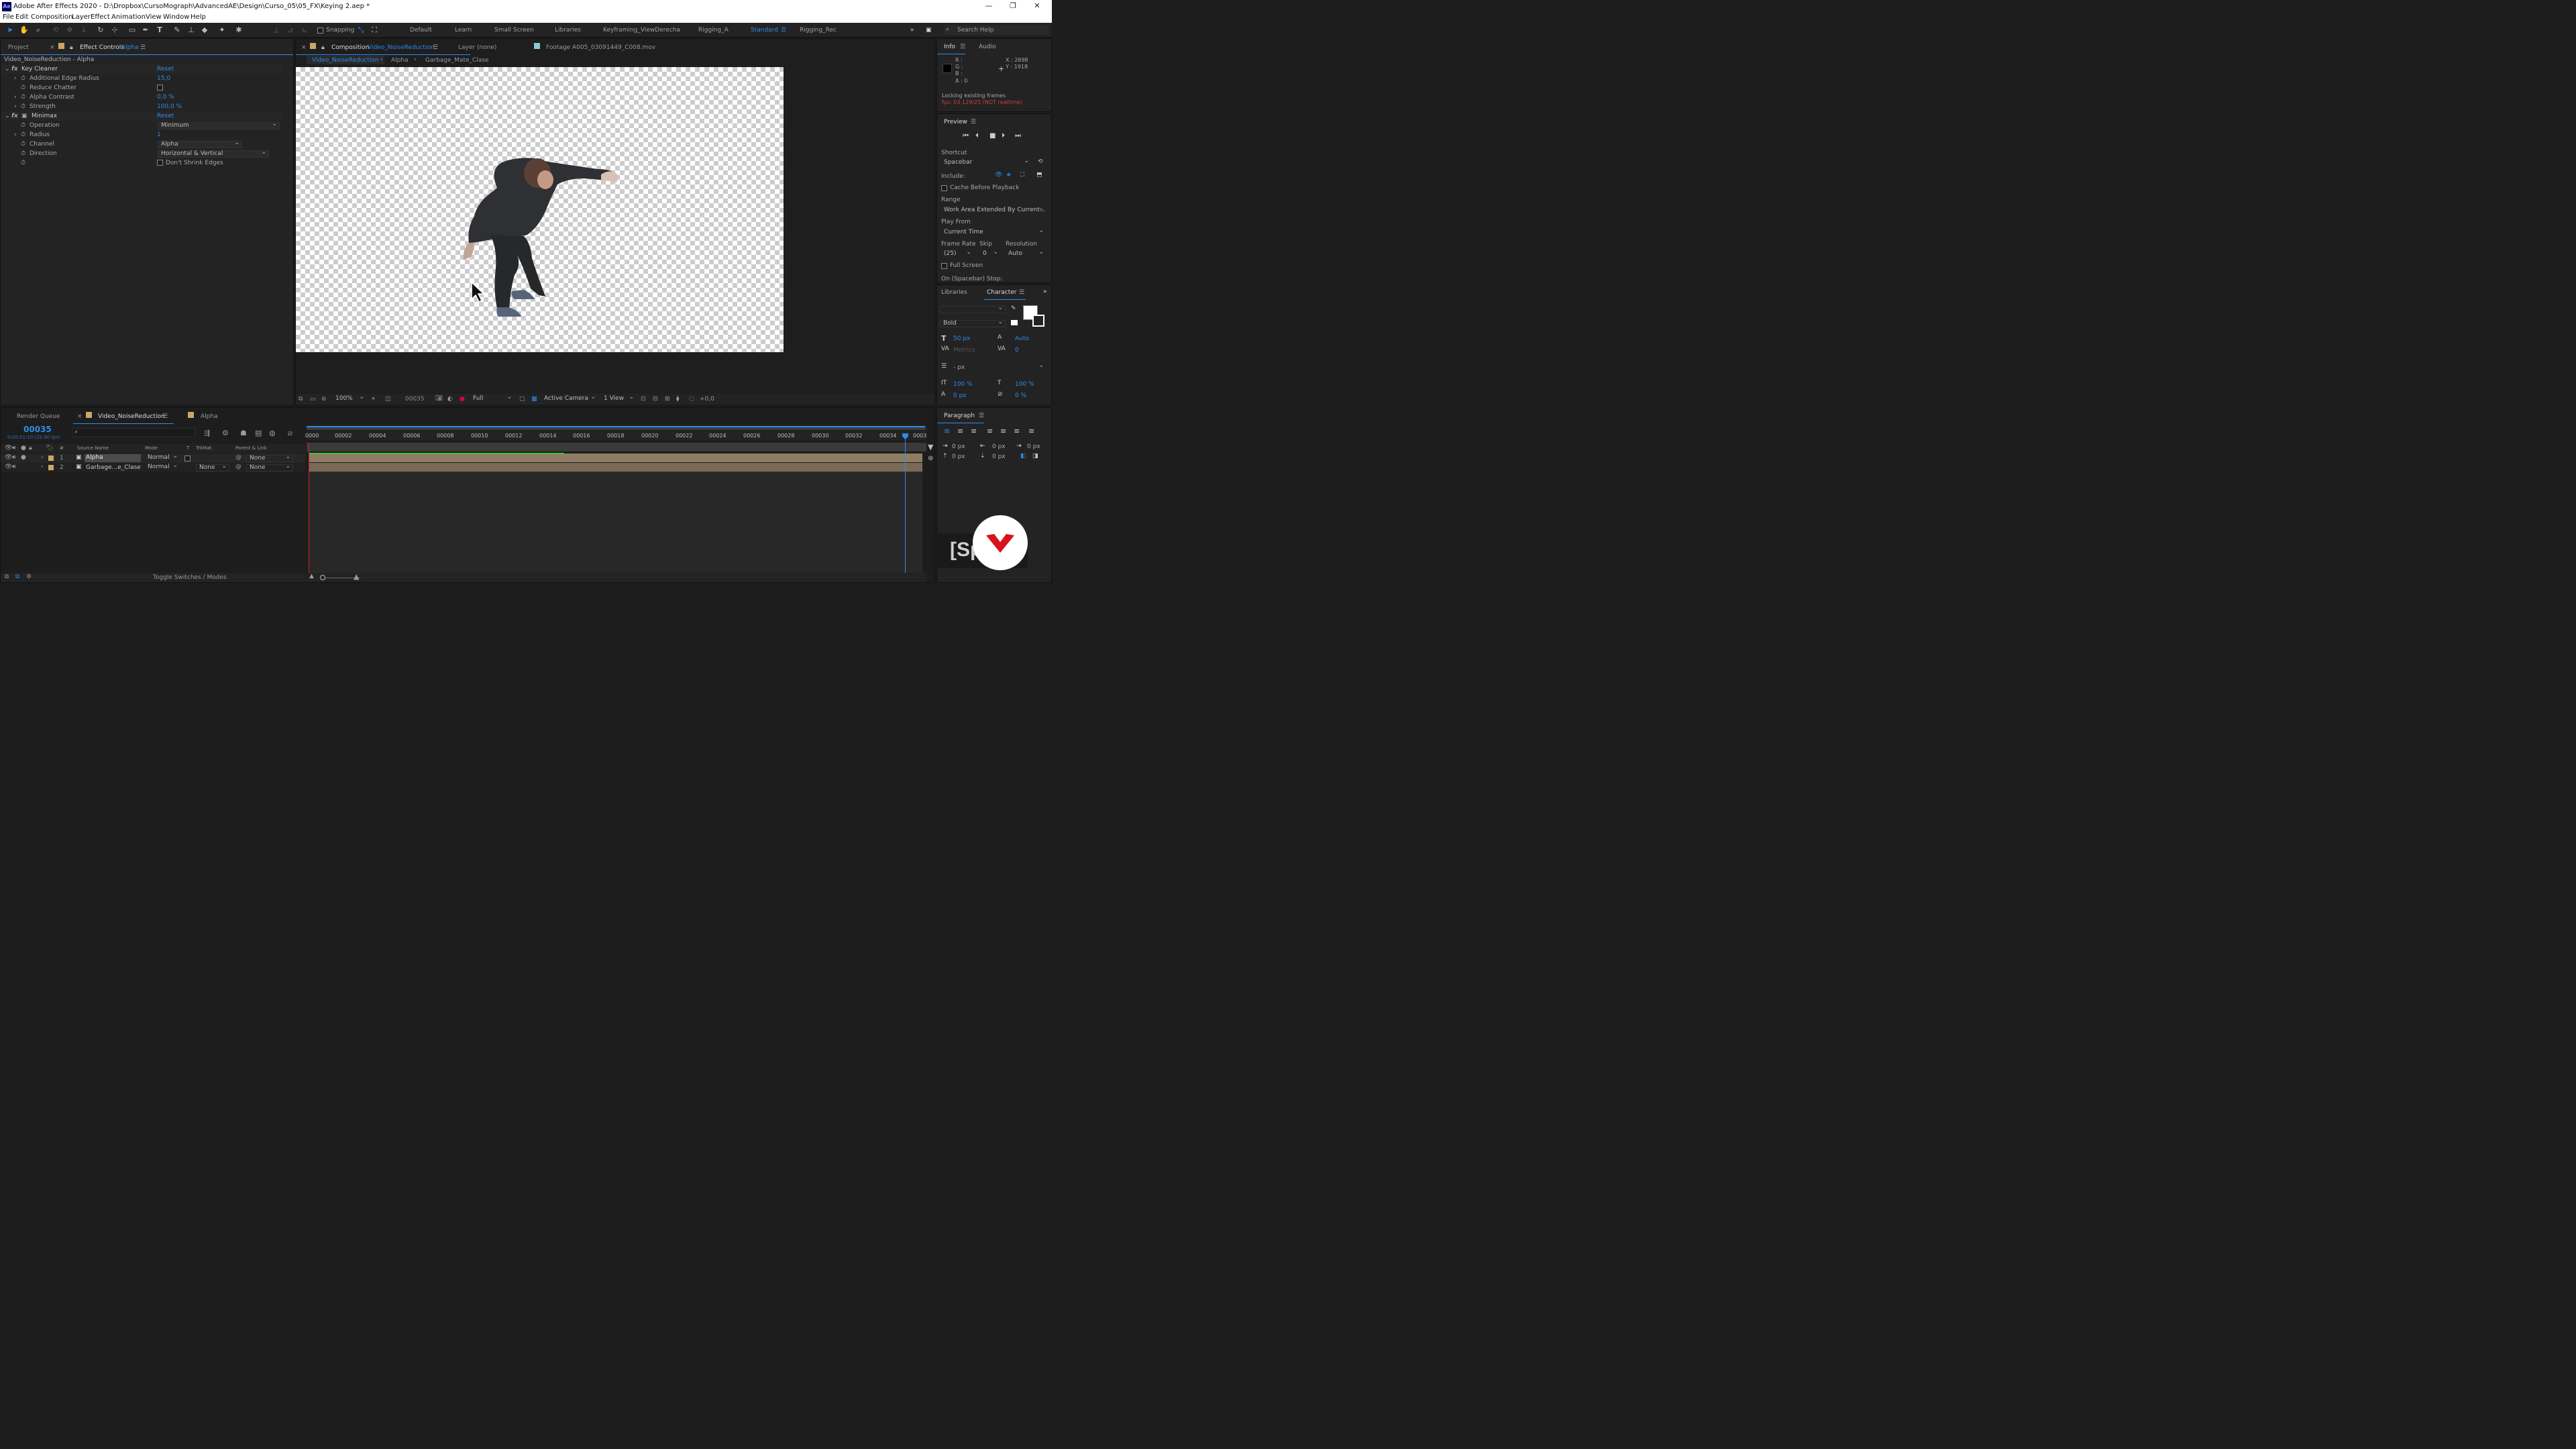 The width and height of the screenshot is (2576, 1449). What do you see at coordinates (207, 433) in the screenshot?
I see `comp-mini-flowchart-icon: ⇶` at bounding box center [207, 433].